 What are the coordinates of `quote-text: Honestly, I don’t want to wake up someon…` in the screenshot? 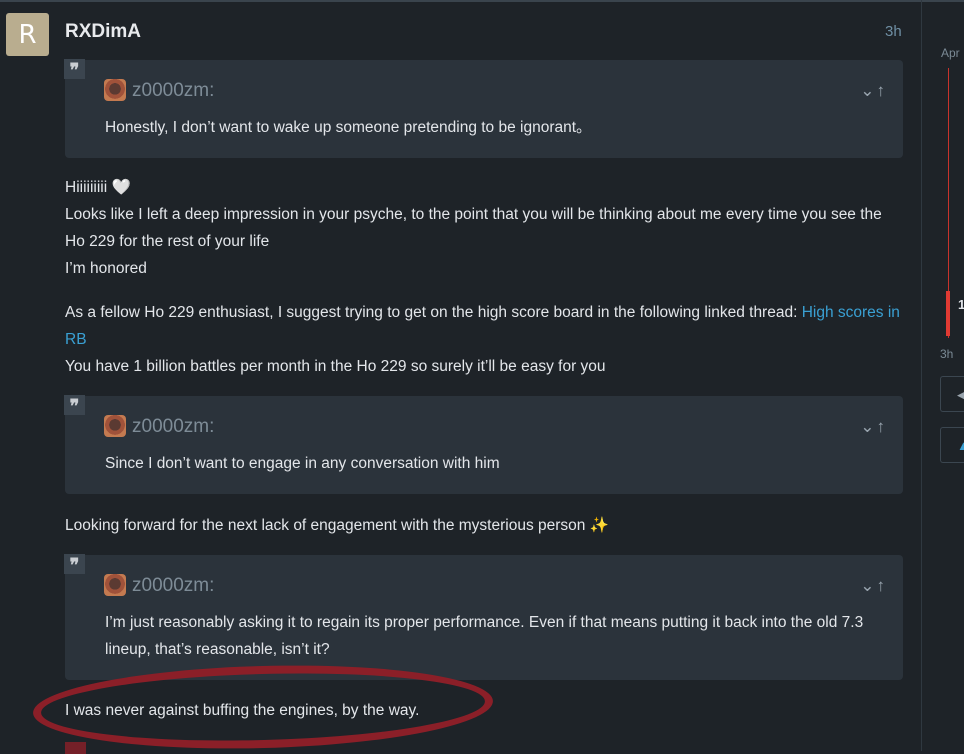 It's located at (348, 127).